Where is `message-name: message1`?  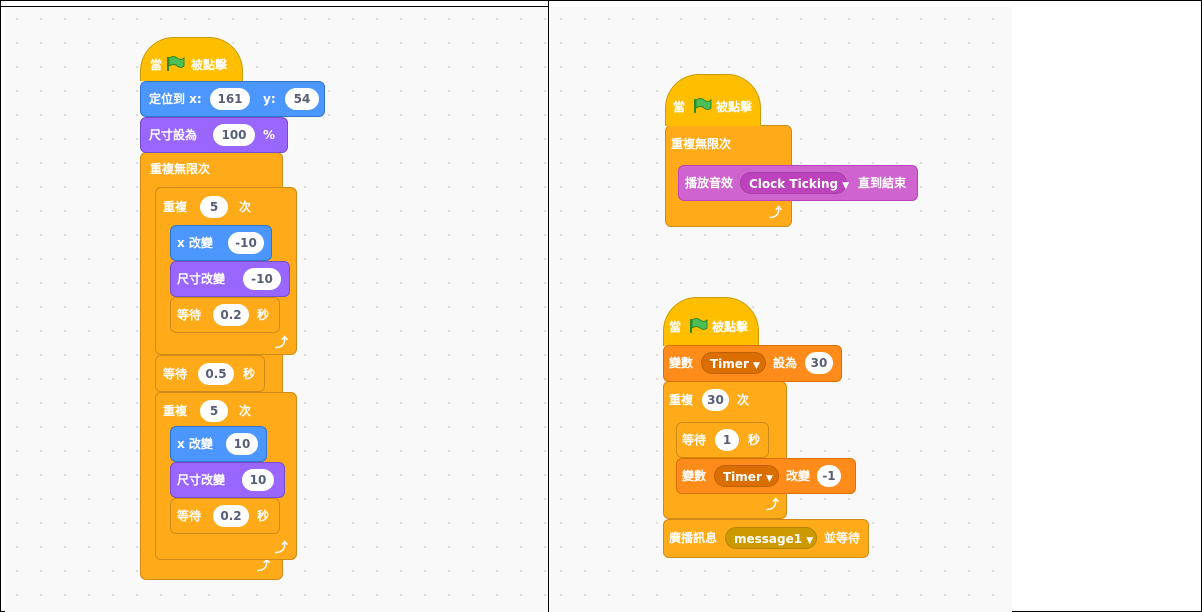
message-name: message1 is located at coordinates (768, 539).